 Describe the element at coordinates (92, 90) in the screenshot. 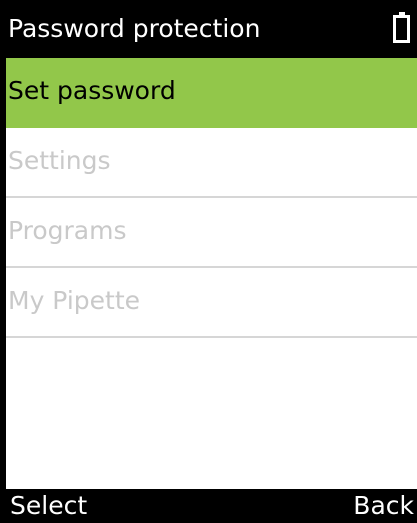

I see `menu-item-label: Set password` at that location.